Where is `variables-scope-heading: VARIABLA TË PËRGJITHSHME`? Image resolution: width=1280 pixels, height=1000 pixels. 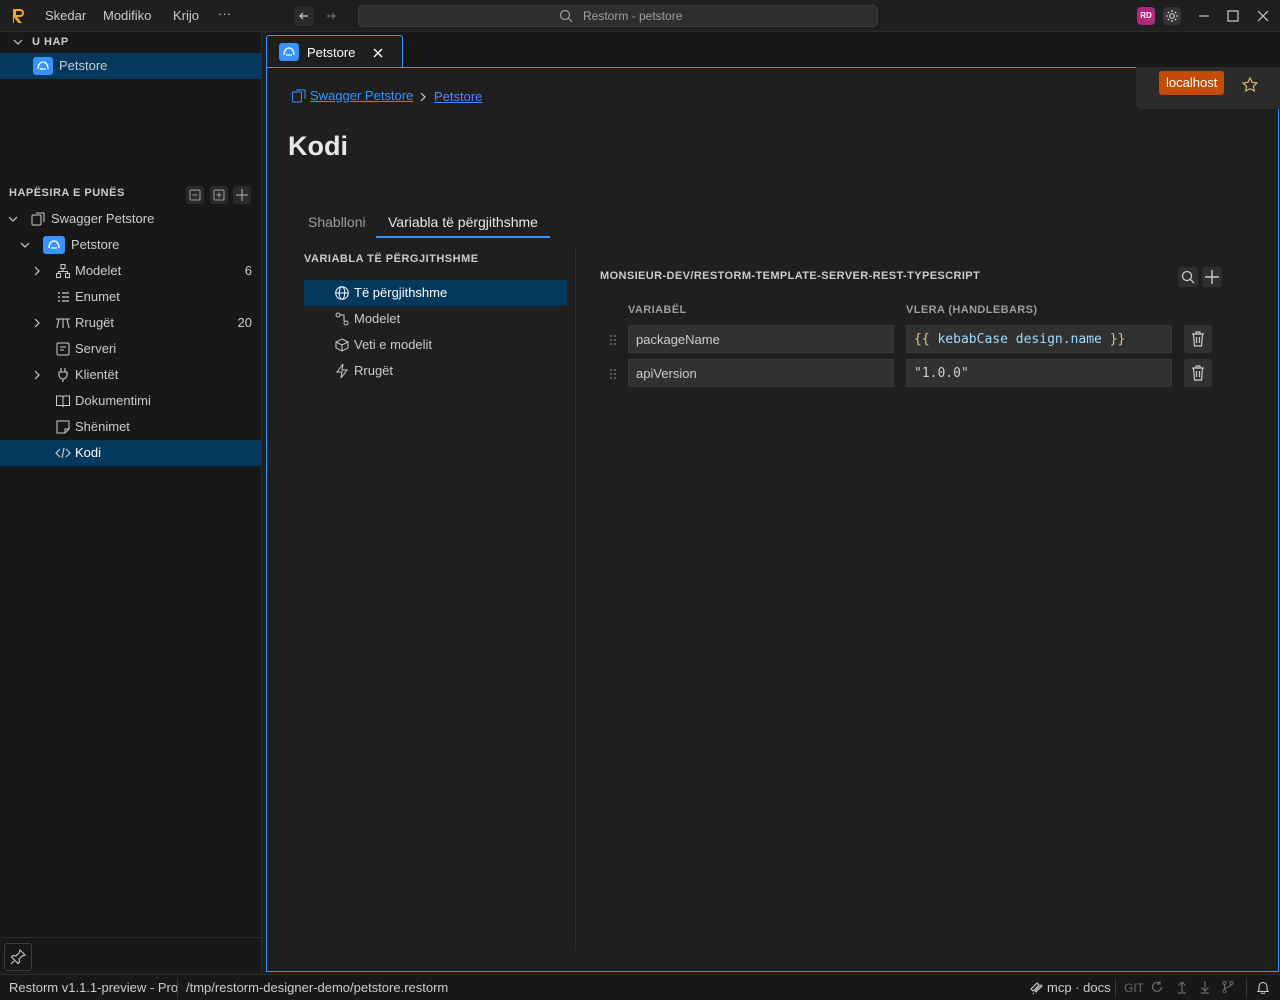 variables-scope-heading: VARIABLA TË PËRGJITHSHME is located at coordinates (391, 259).